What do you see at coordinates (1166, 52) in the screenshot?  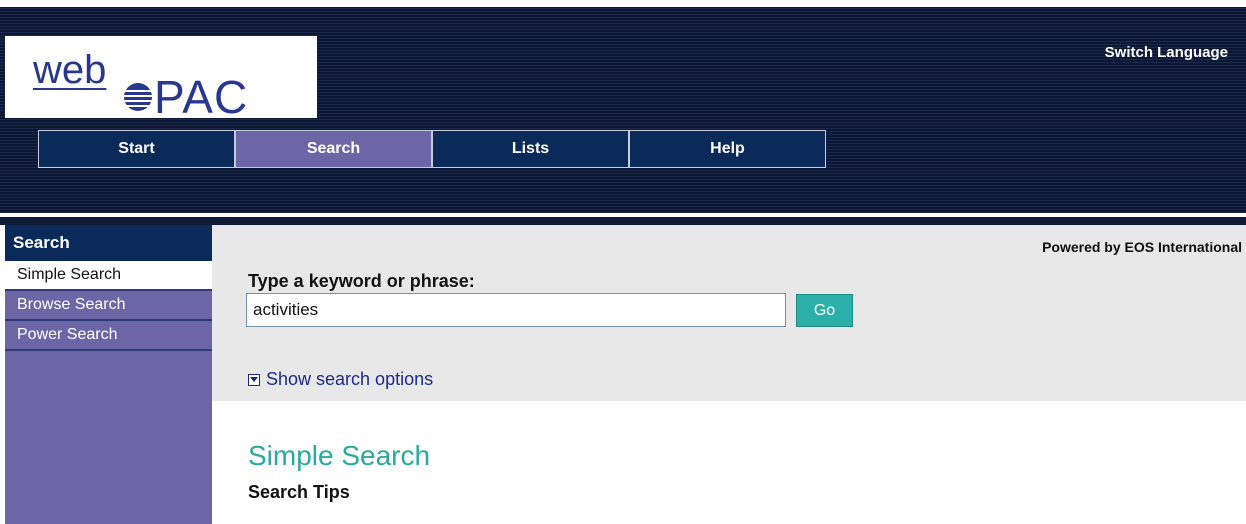 I see `switch-language-link: Switch Language` at bounding box center [1166, 52].